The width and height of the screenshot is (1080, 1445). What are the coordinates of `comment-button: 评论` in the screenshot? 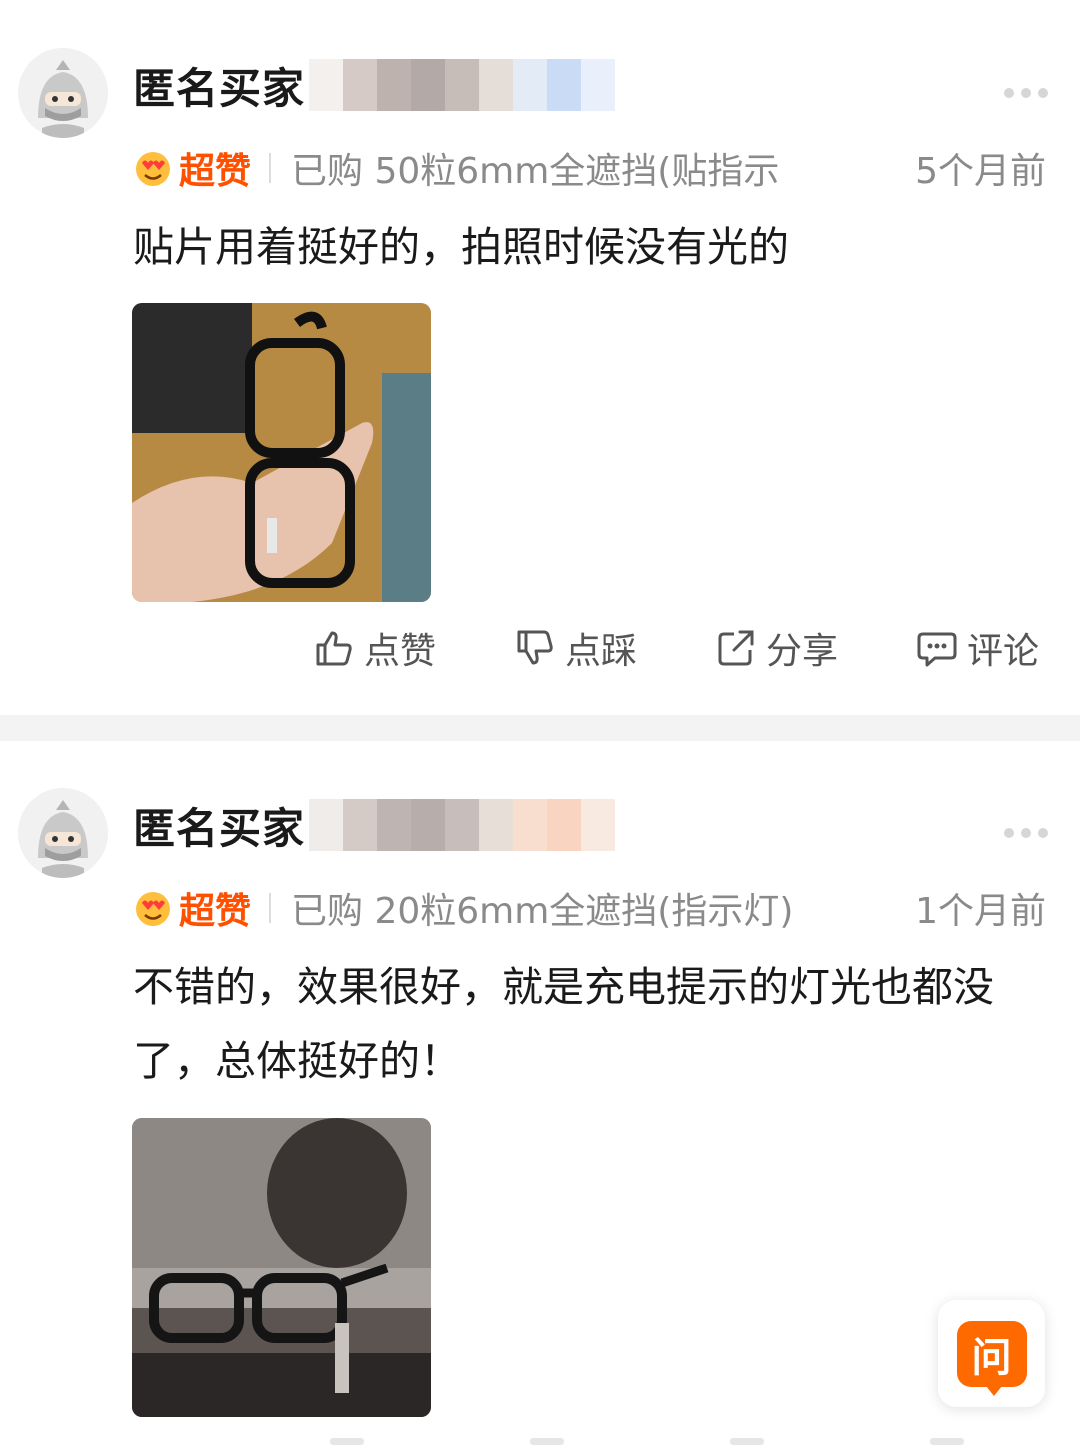 It's located at (977, 648).